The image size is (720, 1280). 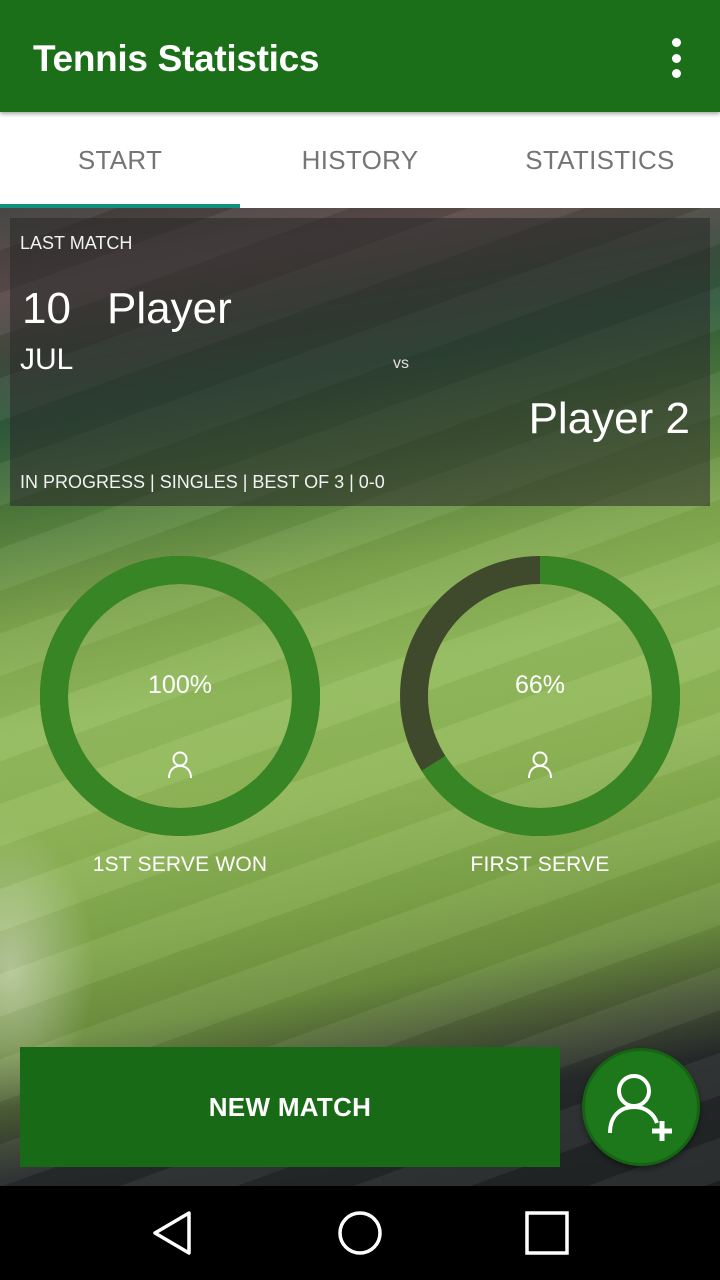 I want to click on gauge-value: 66%, so click(x=540, y=685).